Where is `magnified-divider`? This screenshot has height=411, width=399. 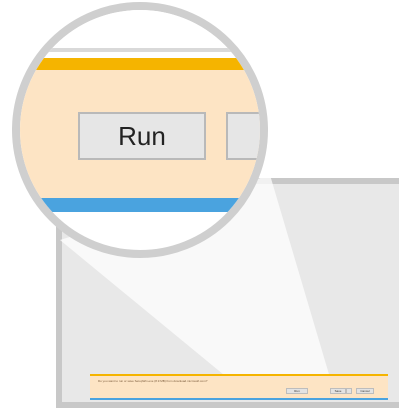 magnified-divider is located at coordinates (140, 50).